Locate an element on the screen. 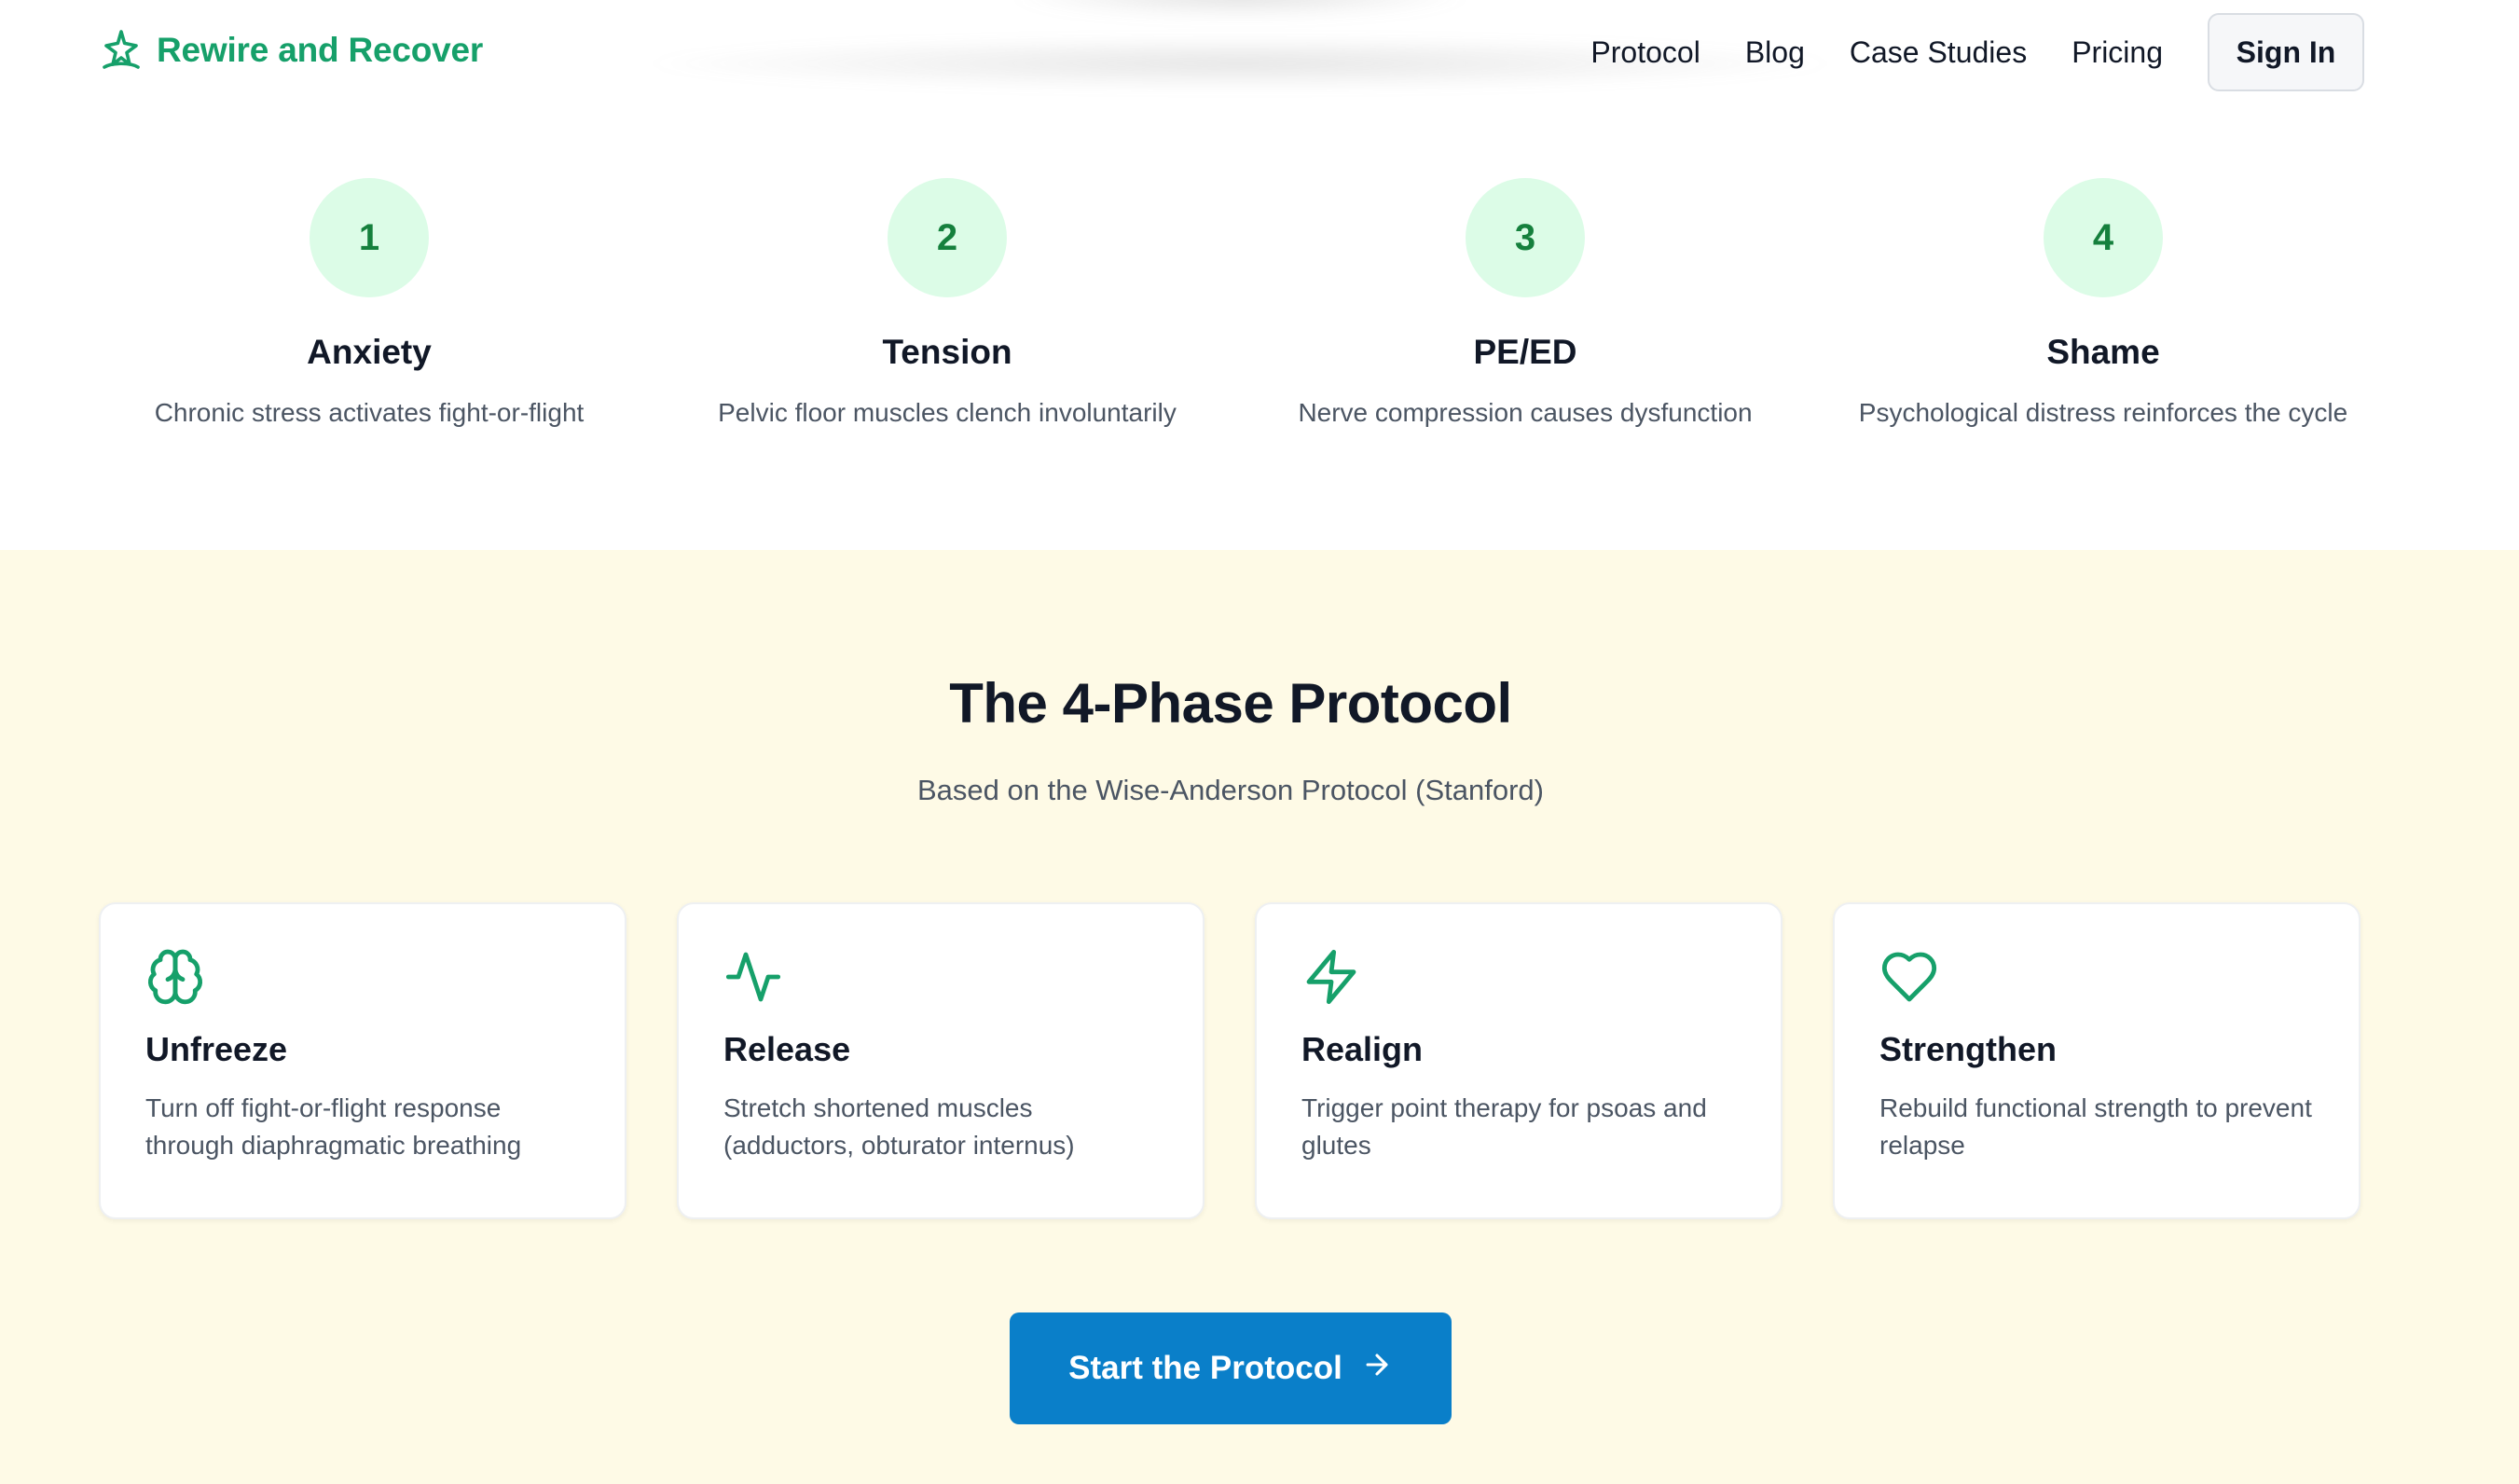 The width and height of the screenshot is (2519, 1484). brand-logo-link: Rewire and Recover is located at coordinates (291, 51).